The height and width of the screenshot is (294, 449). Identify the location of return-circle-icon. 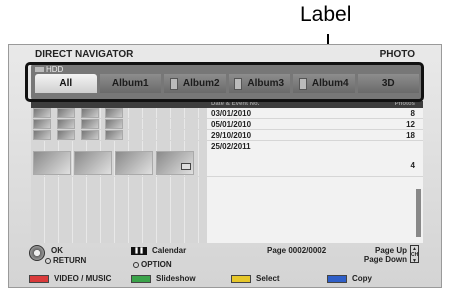
(48, 260).